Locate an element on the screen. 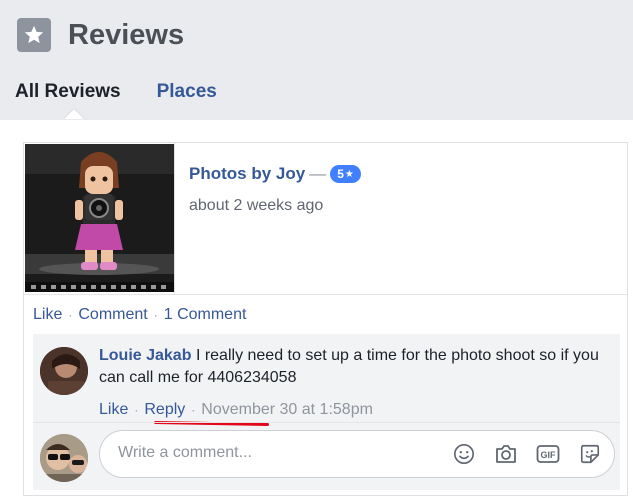 Image resolution: width=633 pixels, height=498 pixels. commenter-avatar is located at coordinates (64, 371).